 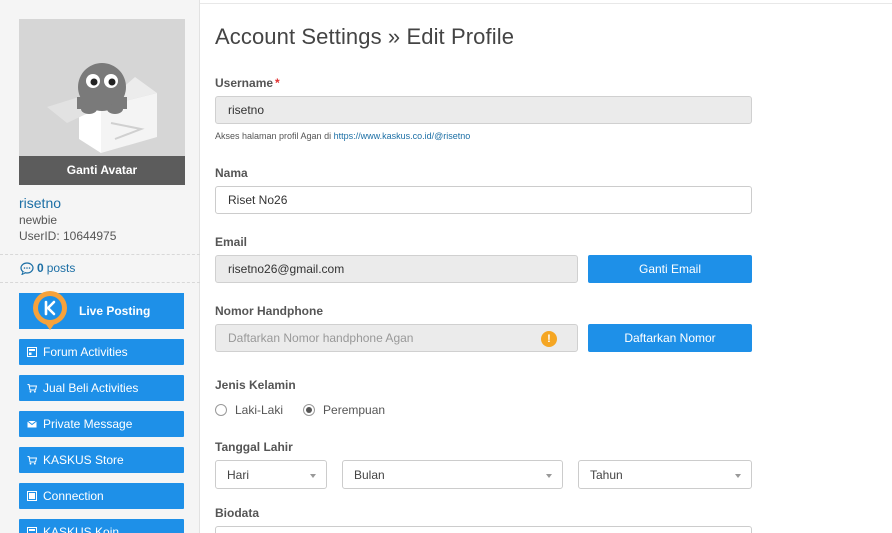 I want to click on forum-icon, so click(x=32, y=352).